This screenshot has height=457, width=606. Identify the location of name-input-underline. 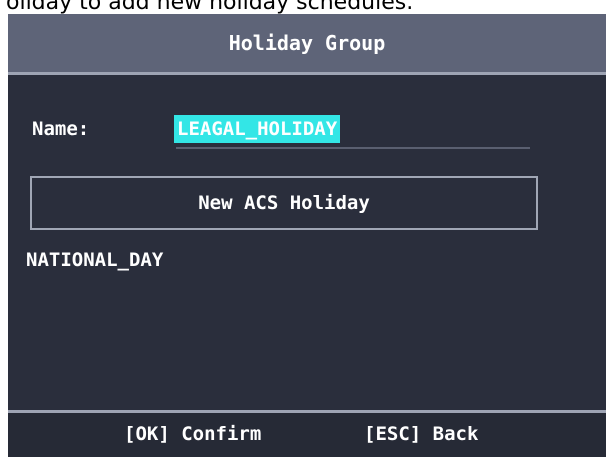
(353, 148).